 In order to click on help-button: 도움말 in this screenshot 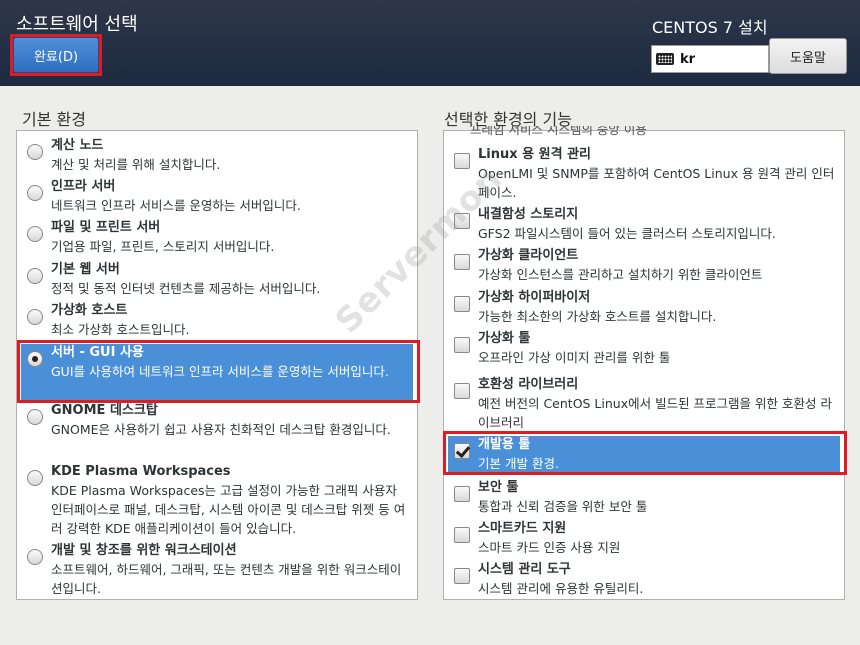, I will do `click(808, 56)`.